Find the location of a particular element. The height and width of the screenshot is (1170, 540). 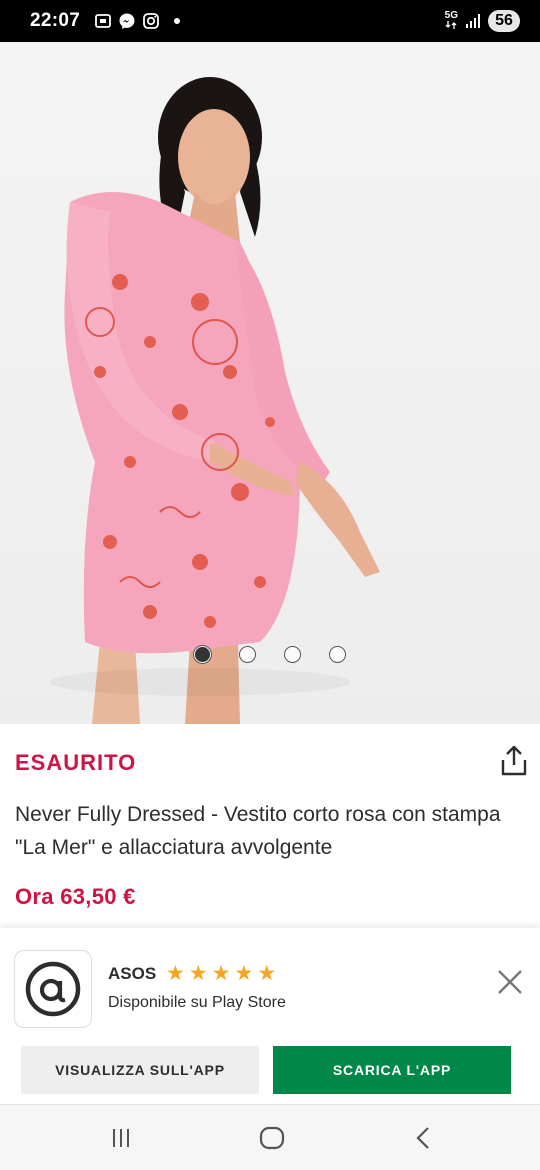

asos-app-icon is located at coordinates (53, 989).